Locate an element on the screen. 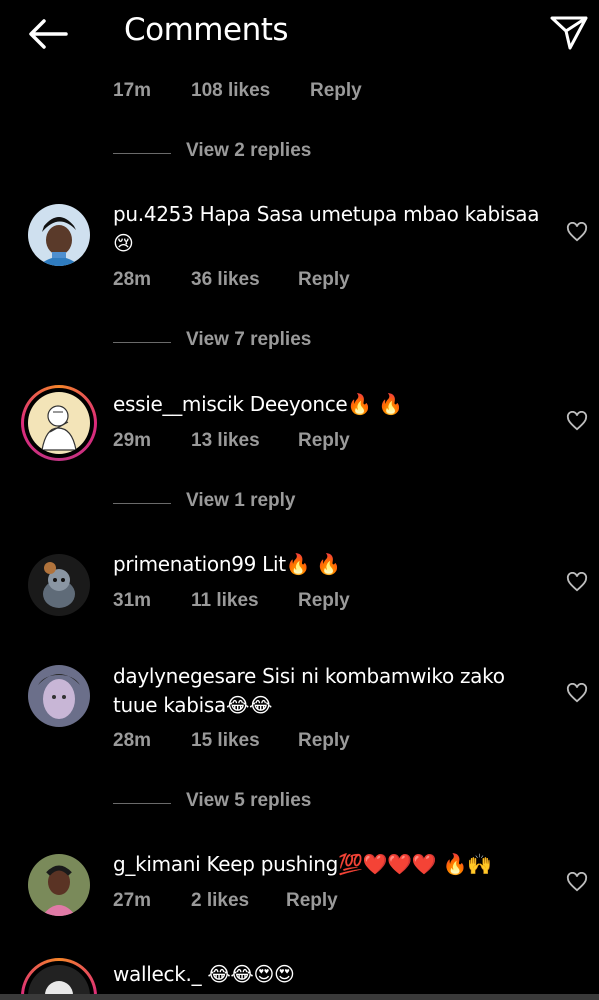 The width and height of the screenshot is (599, 1000). comment-body: Keep pushing💯❤️❤️❤️ 🔥🙌 is located at coordinates (349, 864).